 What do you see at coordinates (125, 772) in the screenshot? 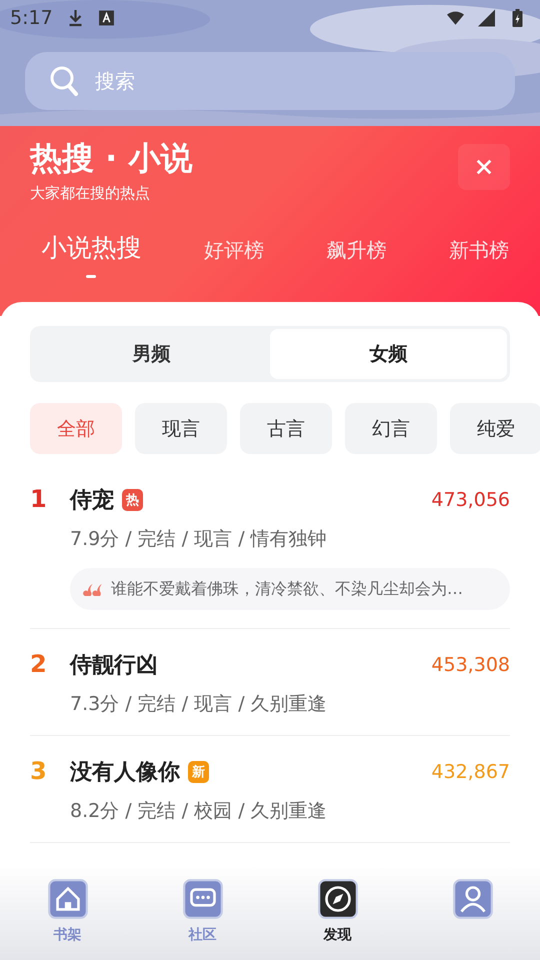
I see `book-title: 没有人像你` at bounding box center [125, 772].